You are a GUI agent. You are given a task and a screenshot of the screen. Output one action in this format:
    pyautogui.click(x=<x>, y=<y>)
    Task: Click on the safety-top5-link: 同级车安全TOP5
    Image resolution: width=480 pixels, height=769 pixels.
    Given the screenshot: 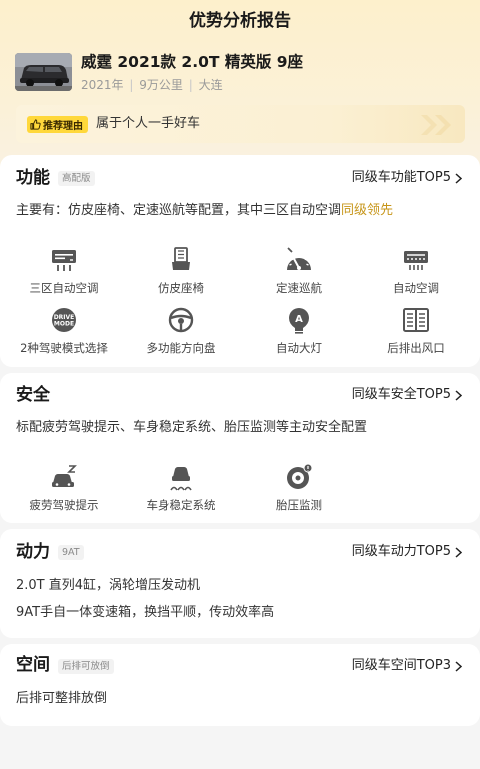 What is the action you would take?
    pyautogui.click(x=407, y=395)
    